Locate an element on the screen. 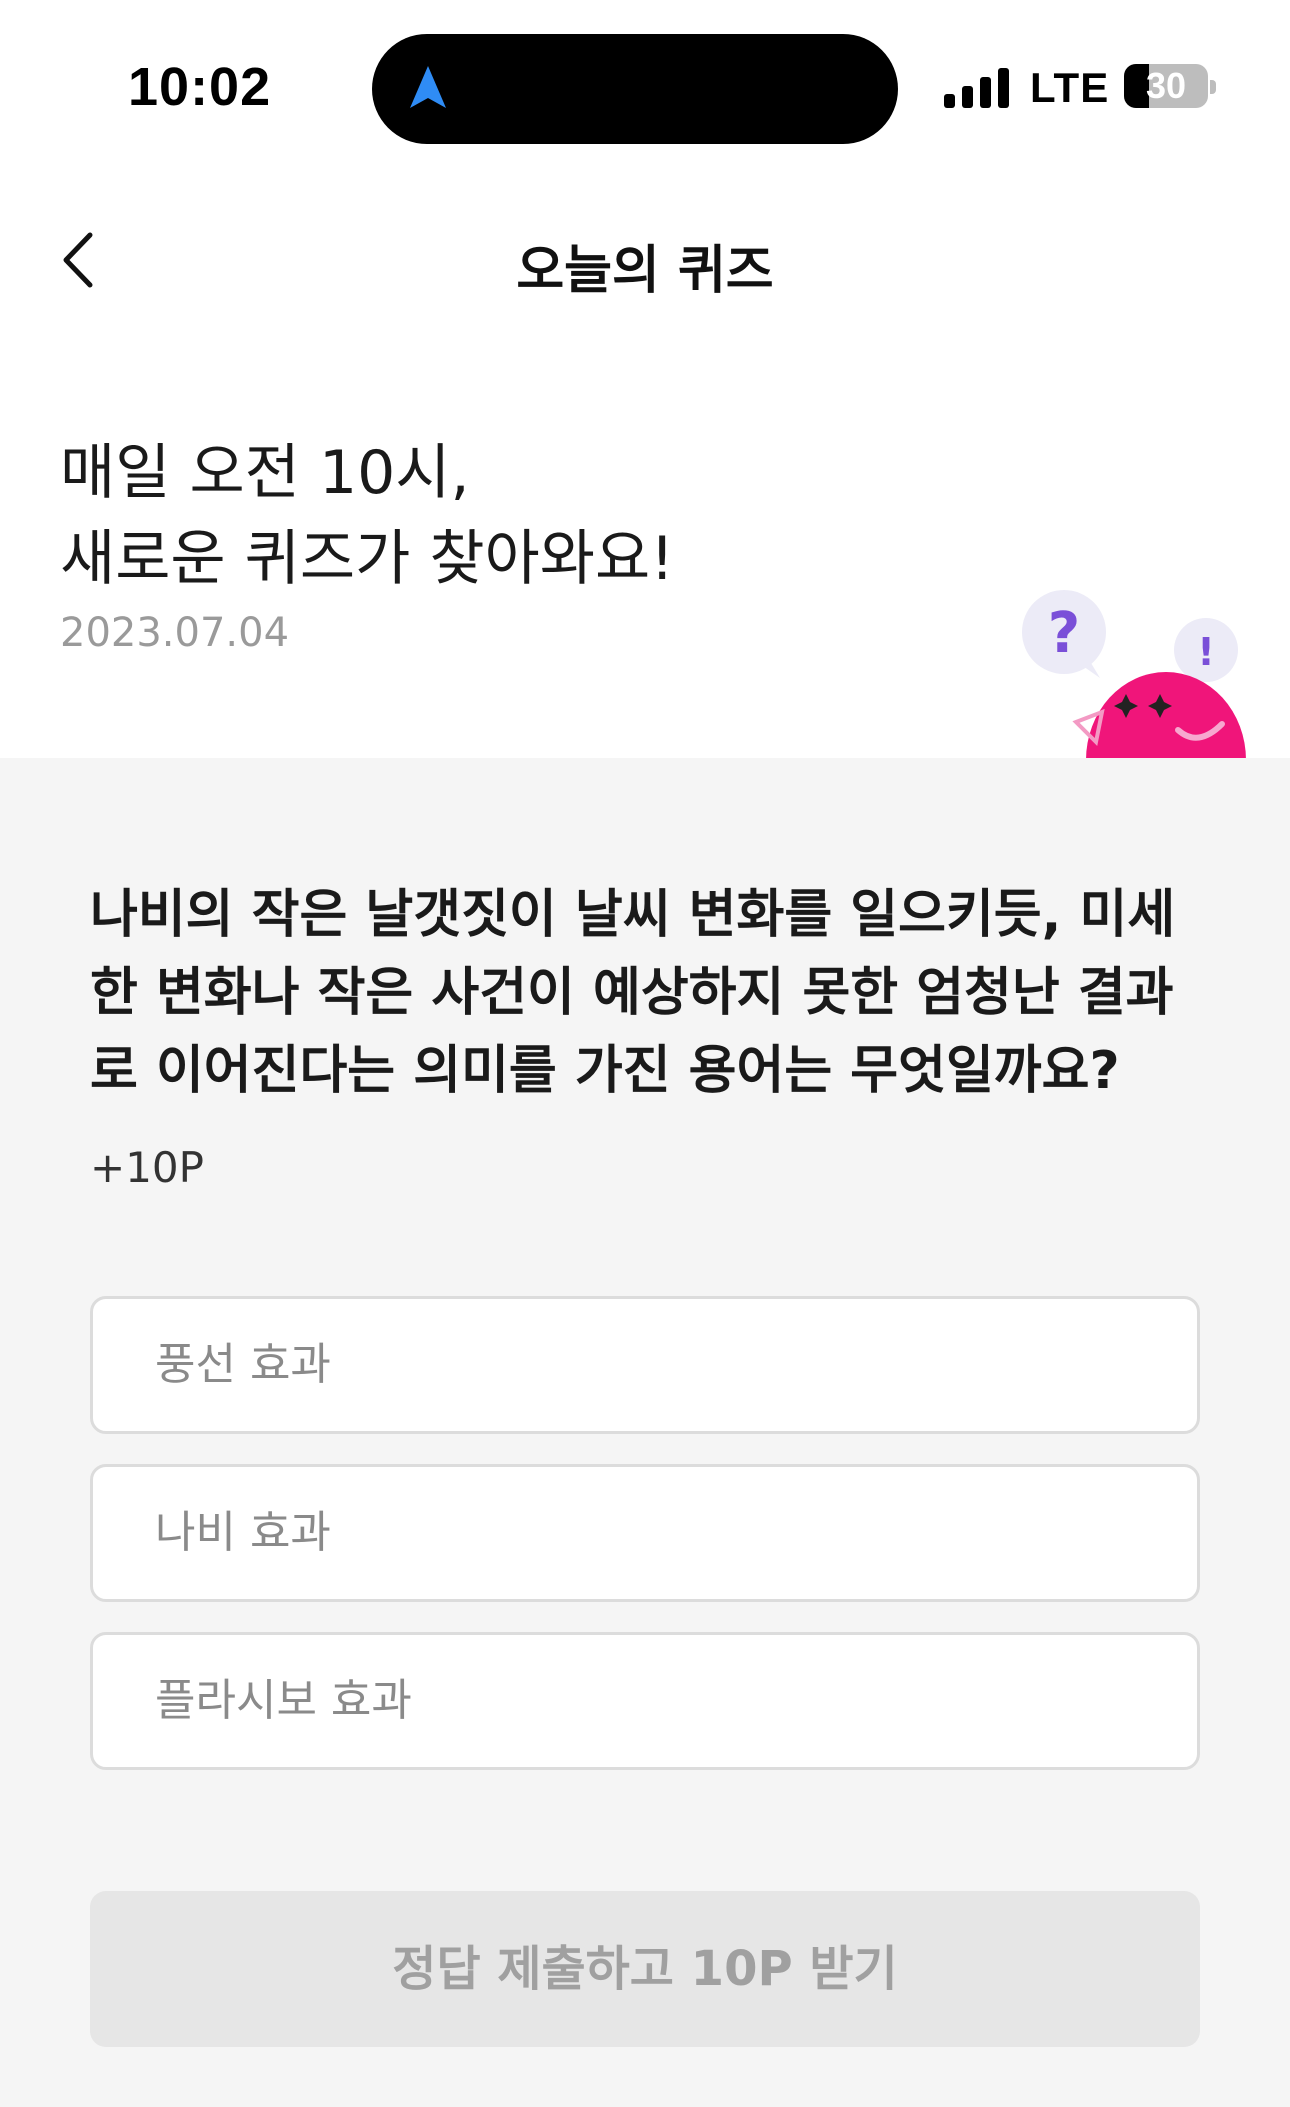 The image size is (1290, 2107). quiz-date: 2023.07.04 is located at coordinates (175, 633).